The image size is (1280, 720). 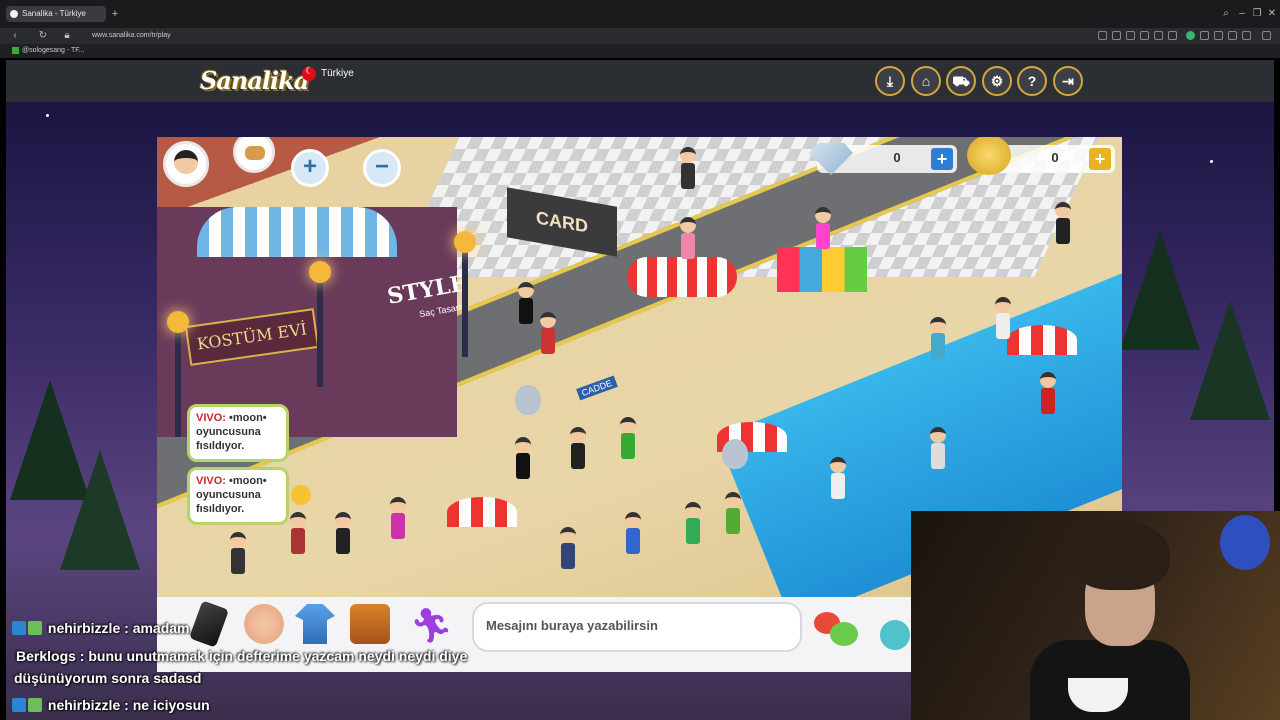 What do you see at coordinates (84, 628) in the screenshot?
I see `chat-user: nehirbizzle` at bounding box center [84, 628].